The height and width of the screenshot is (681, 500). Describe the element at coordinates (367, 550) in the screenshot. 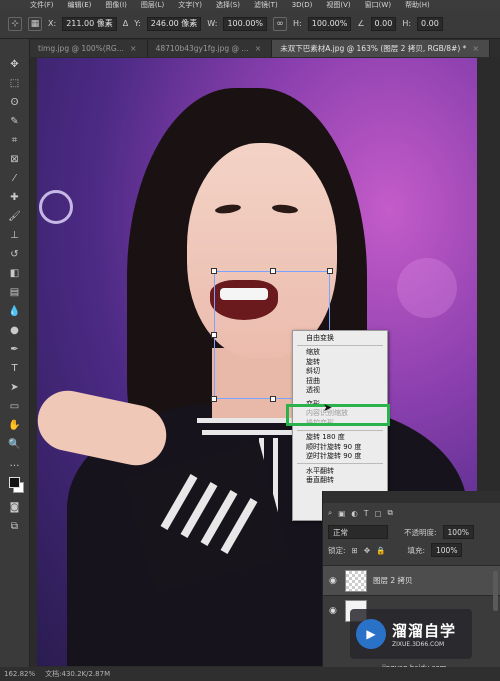

I see `lock-position-icon: ✥` at that location.